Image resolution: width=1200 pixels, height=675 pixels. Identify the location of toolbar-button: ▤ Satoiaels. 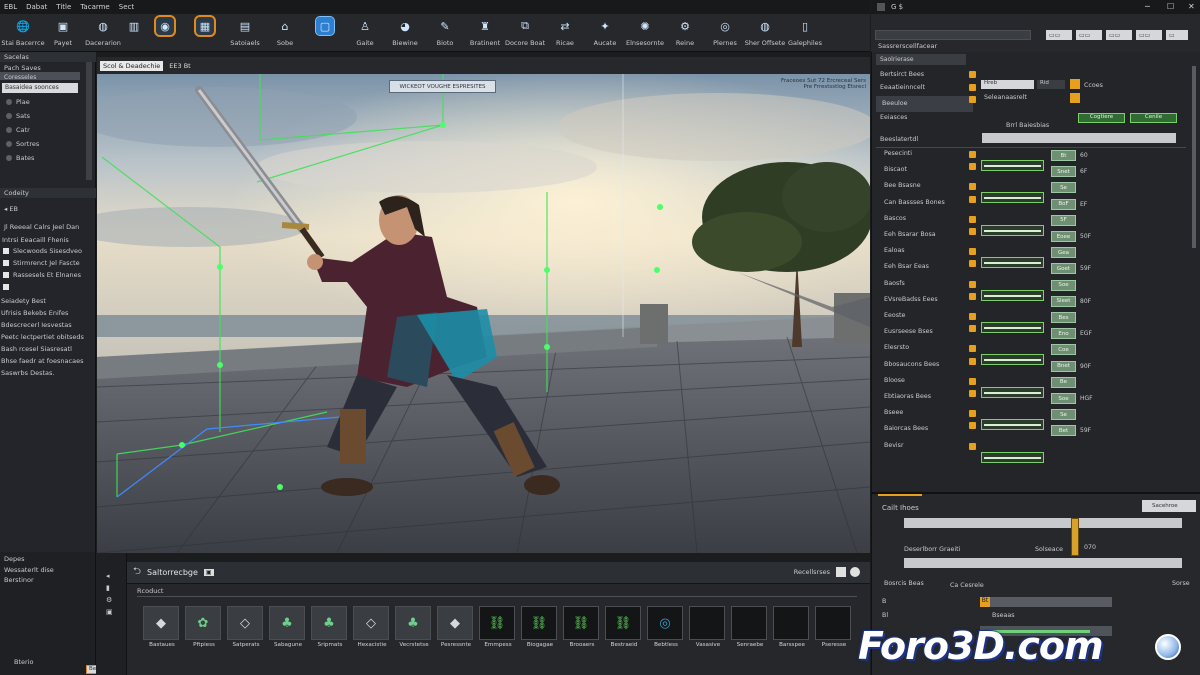
(245, 33).